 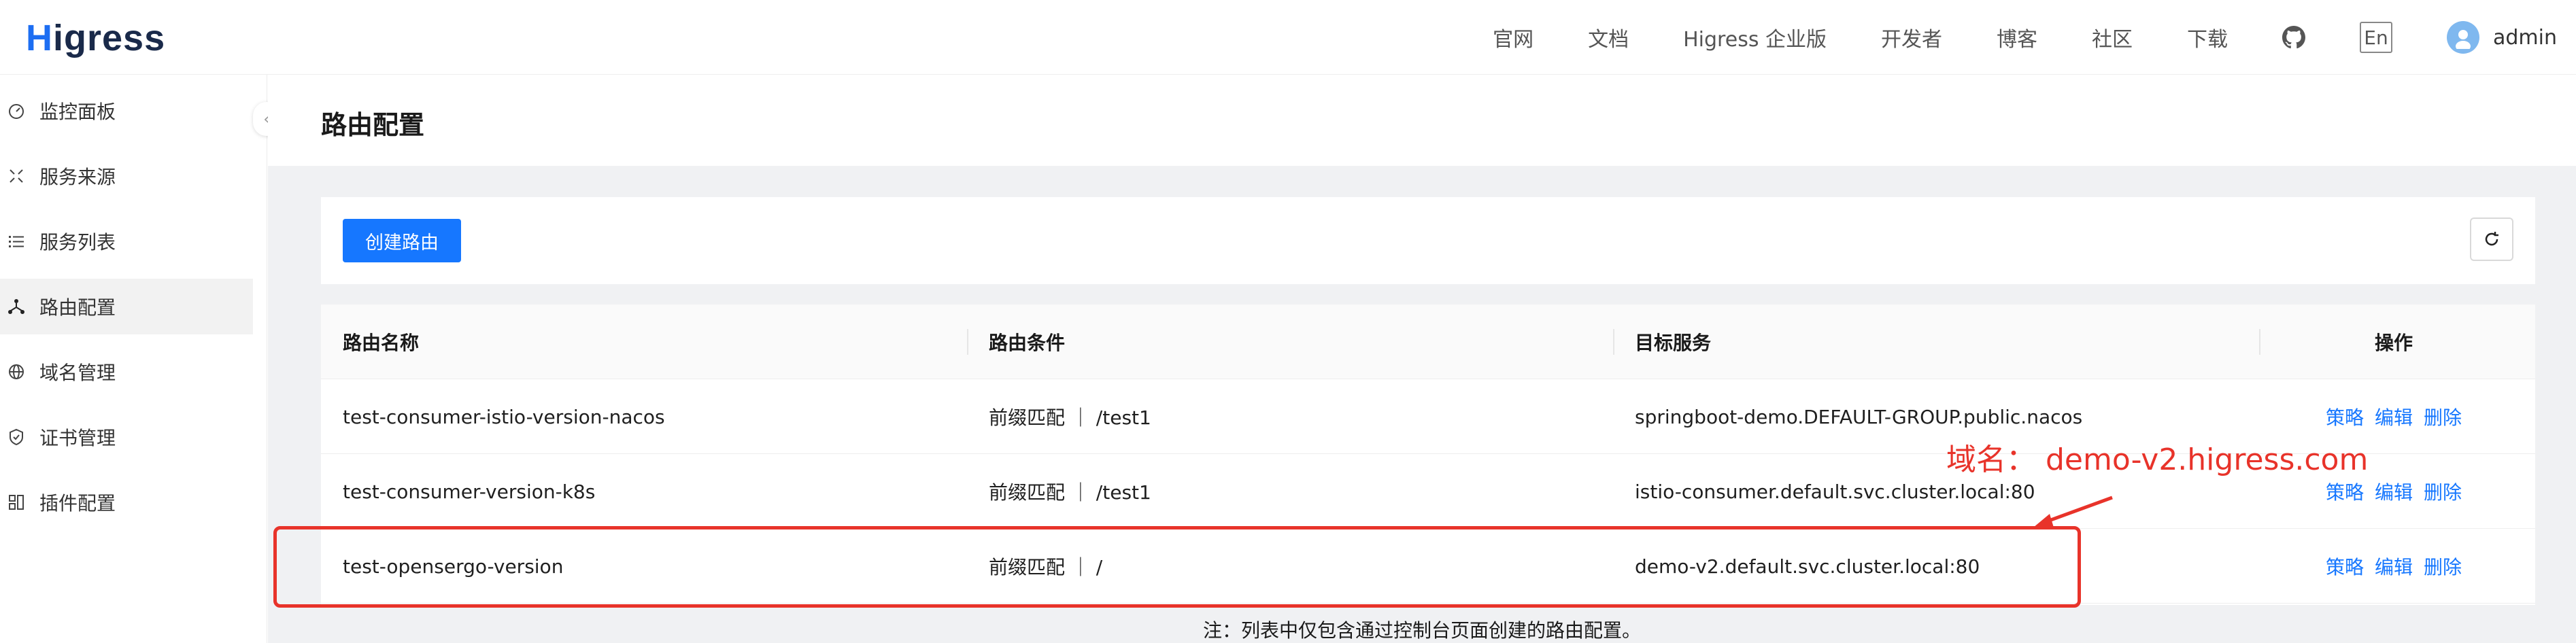 I want to click on refresh-icon, so click(x=2491, y=239).